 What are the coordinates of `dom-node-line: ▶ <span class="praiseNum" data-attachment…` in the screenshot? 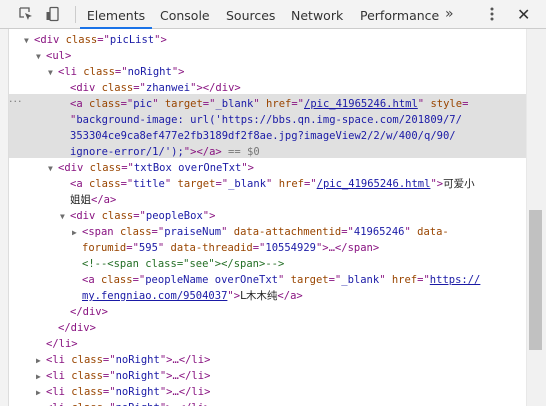 It's located at (267, 232).